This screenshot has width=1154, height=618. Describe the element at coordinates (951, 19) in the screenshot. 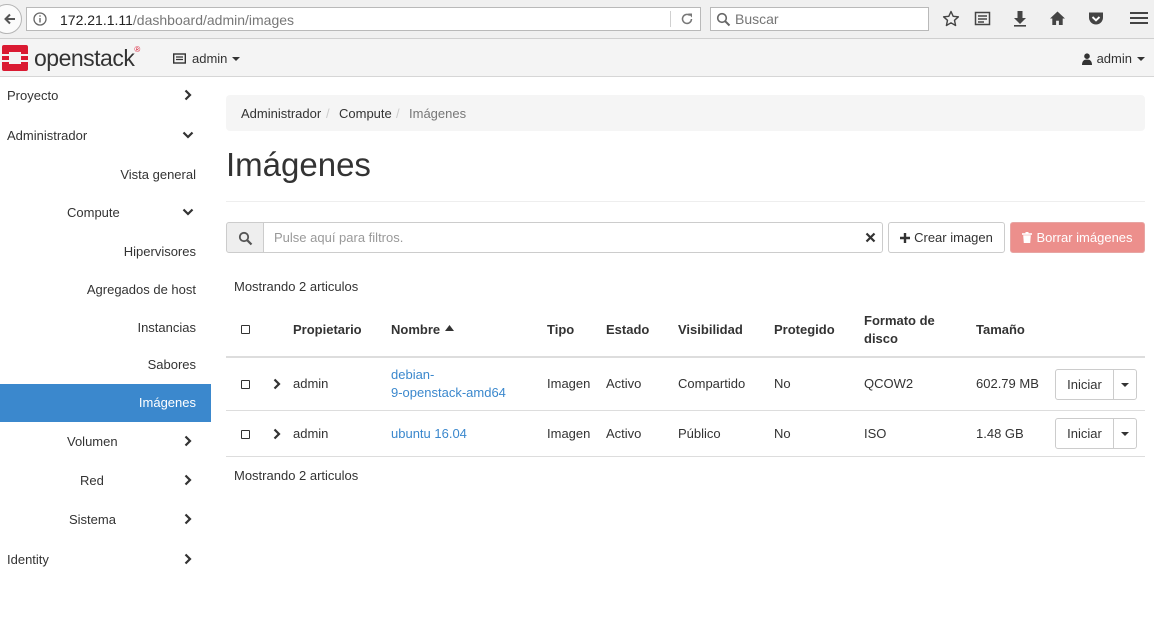

I see `bookmark-star-icon` at that location.